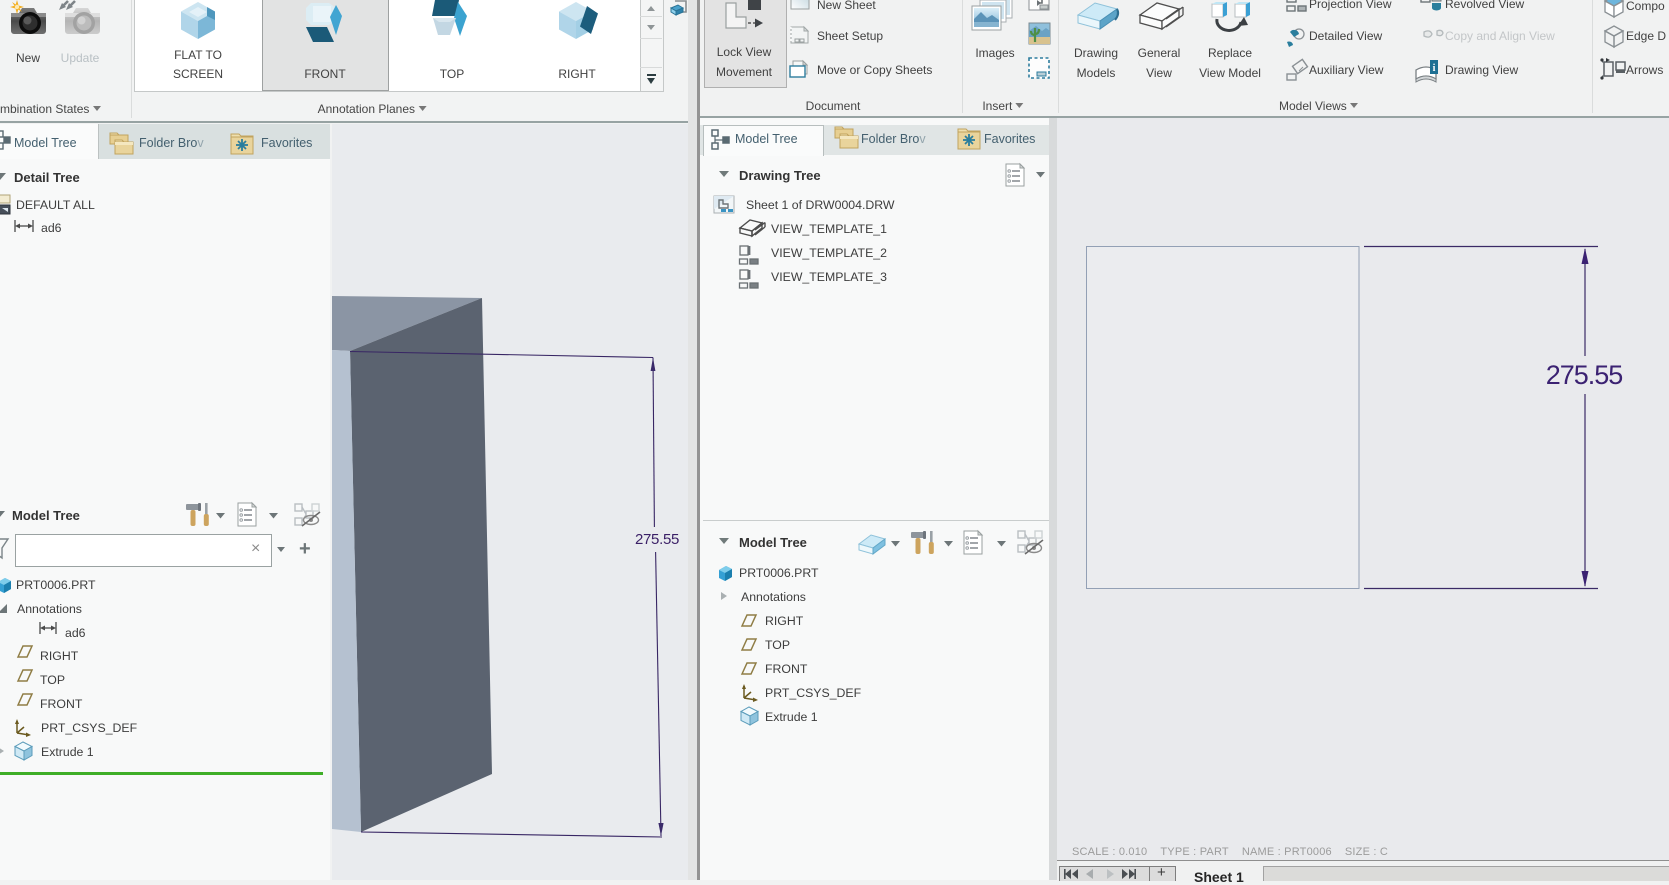  Describe the element at coordinates (1434, 68) in the screenshot. I see `svg-text: i` at that location.